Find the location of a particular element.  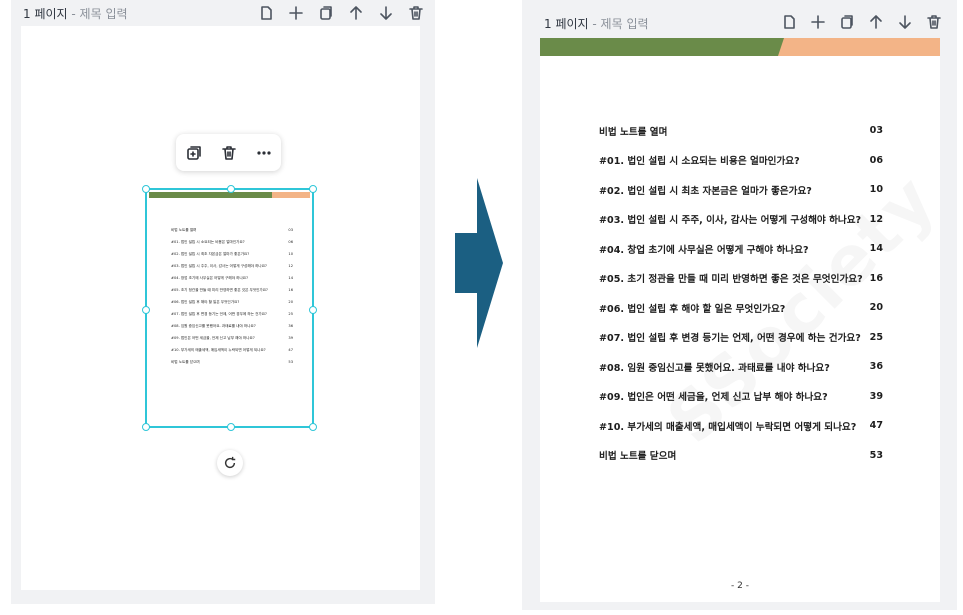

resize-handle-left is located at coordinates (146, 310).